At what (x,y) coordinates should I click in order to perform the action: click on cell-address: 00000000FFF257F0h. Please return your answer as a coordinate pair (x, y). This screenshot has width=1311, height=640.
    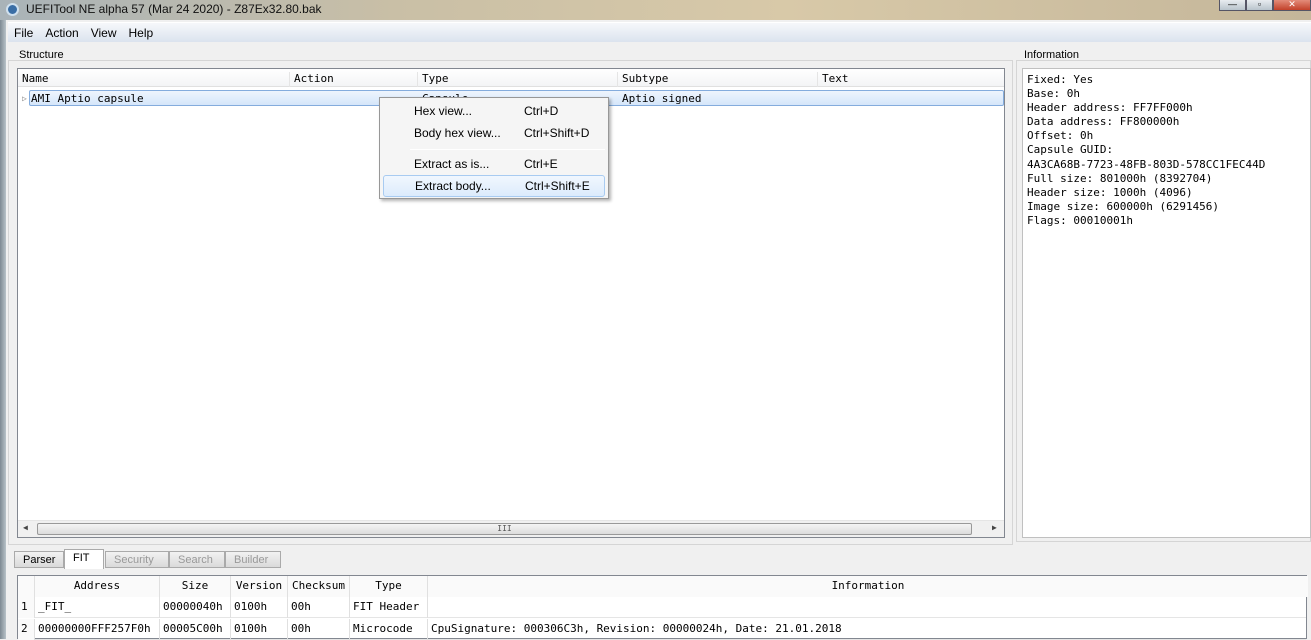
    Looking at the image, I should click on (97, 629).